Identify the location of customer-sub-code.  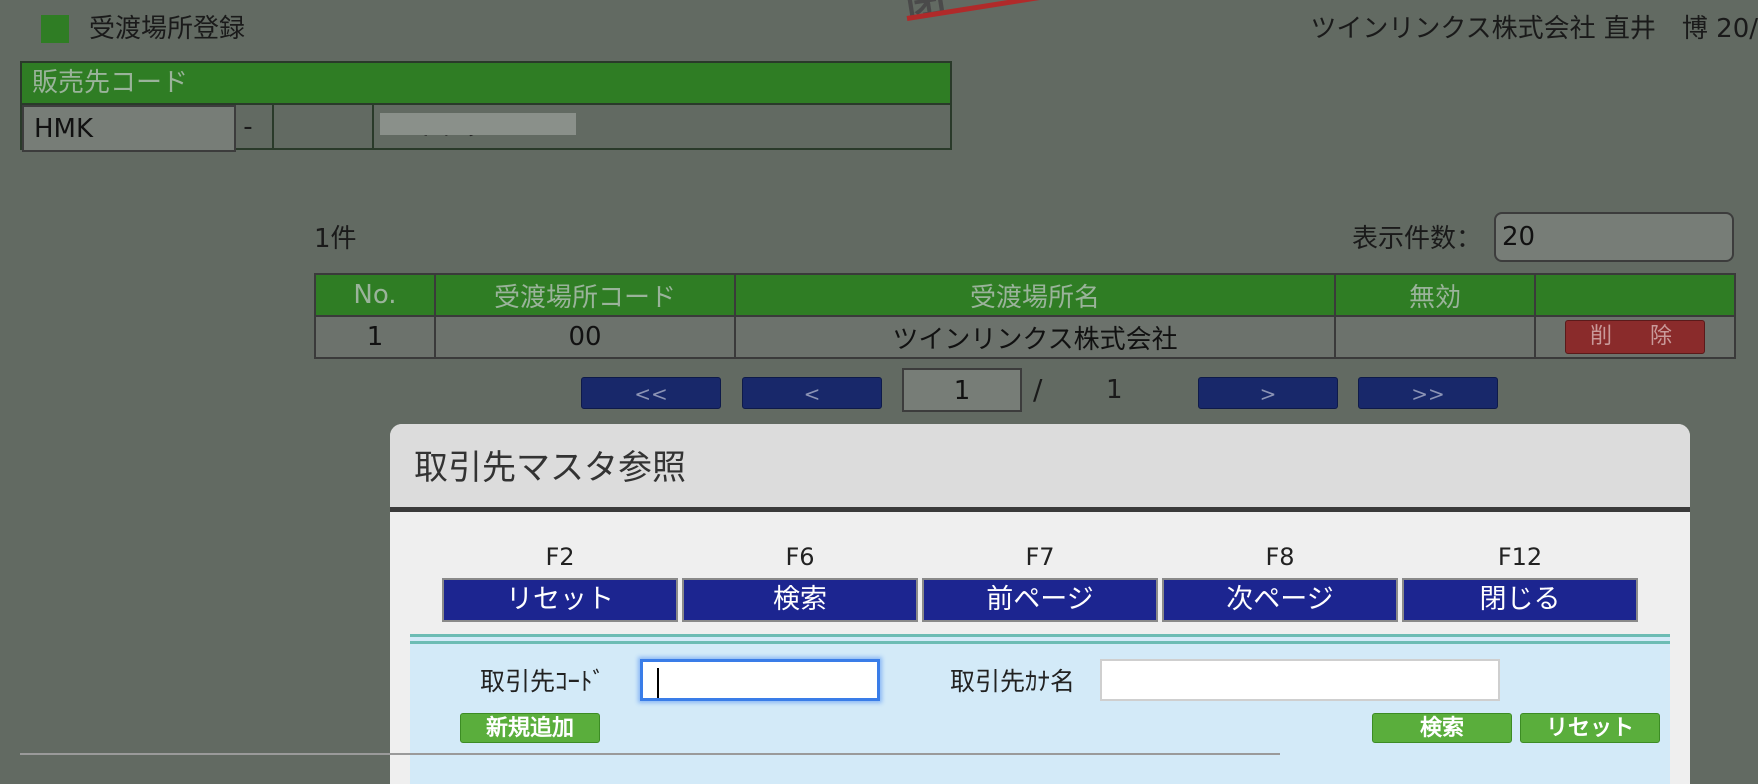
(323, 126).